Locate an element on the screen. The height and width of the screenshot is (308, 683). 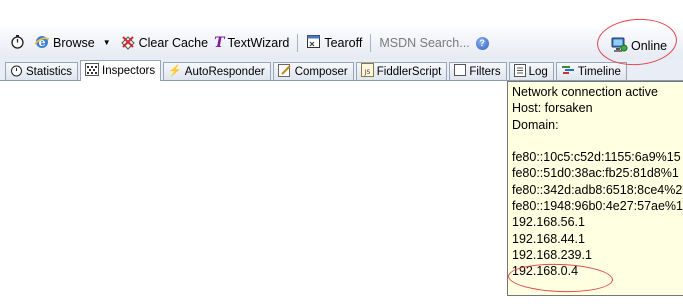
svg-text: JS is located at coordinates (366, 72).